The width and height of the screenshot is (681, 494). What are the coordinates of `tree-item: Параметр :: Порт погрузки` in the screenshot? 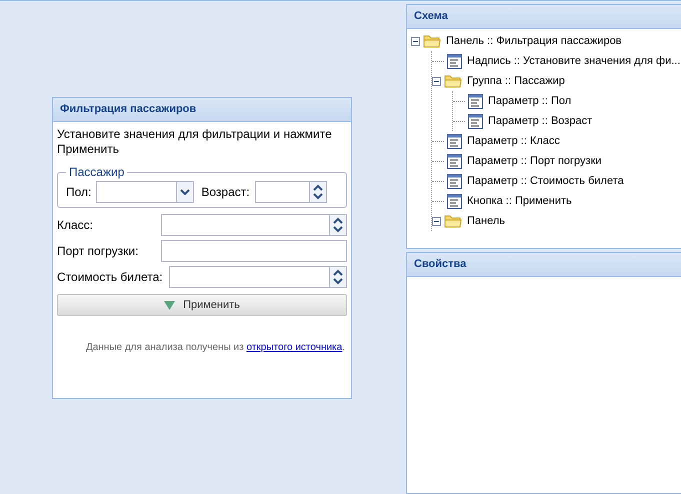 It's located at (534, 161).